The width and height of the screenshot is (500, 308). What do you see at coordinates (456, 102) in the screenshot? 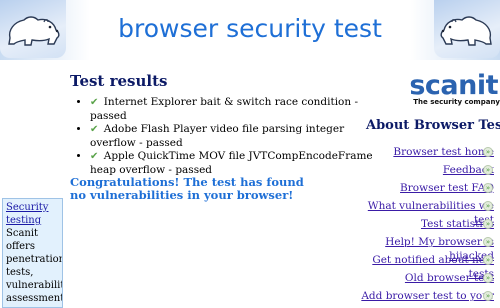
I see `scanit-tagline: The security company` at bounding box center [456, 102].